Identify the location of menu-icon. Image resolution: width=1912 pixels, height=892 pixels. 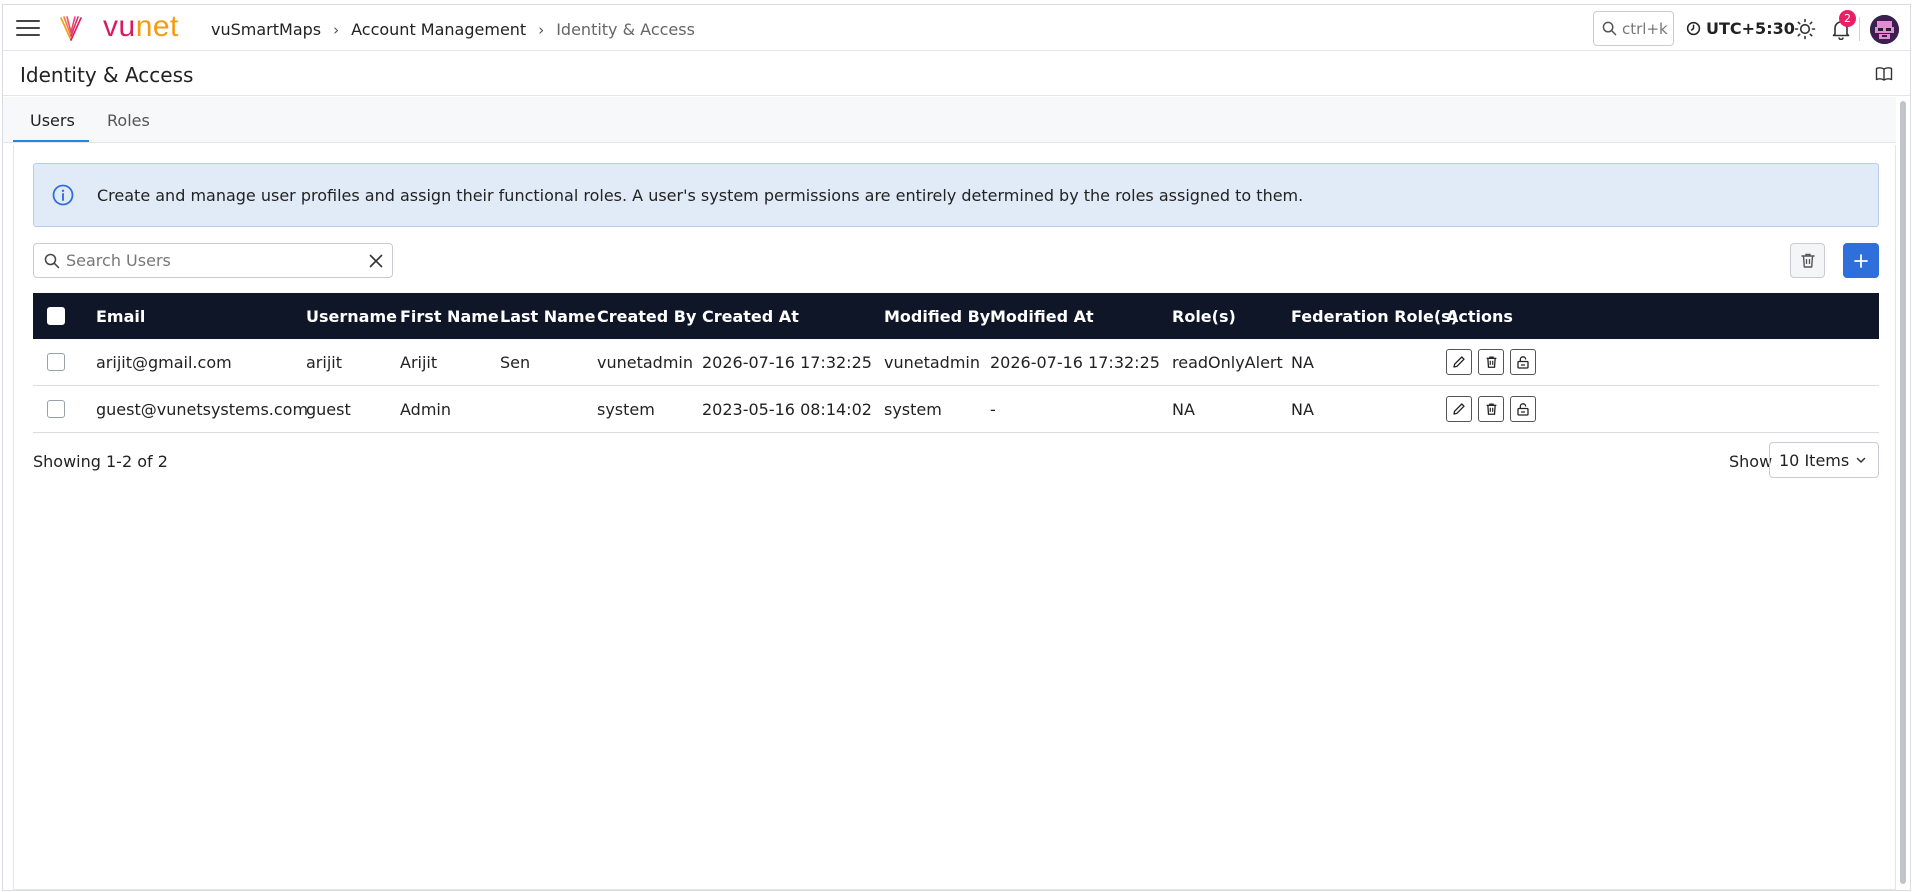
(28, 29).